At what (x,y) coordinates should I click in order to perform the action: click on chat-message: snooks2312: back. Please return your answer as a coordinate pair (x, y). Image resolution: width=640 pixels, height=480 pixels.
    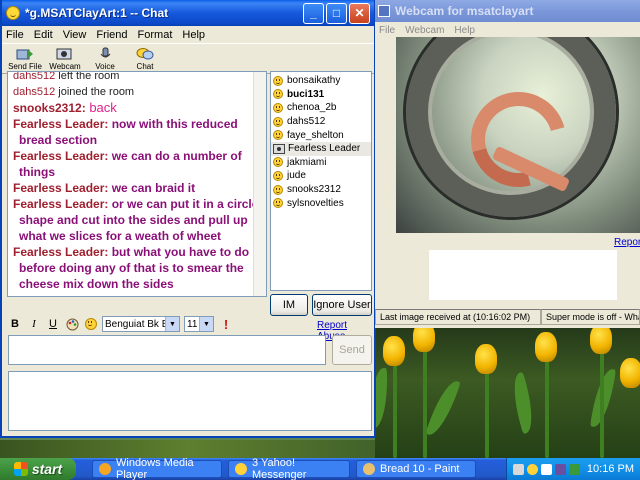
    Looking at the image, I should click on (138, 108).